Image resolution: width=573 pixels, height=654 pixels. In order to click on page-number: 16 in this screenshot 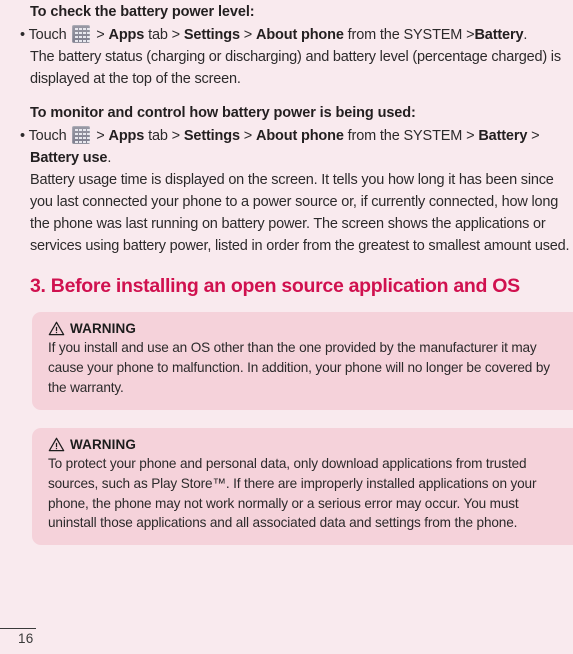, I will do `click(26, 638)`.